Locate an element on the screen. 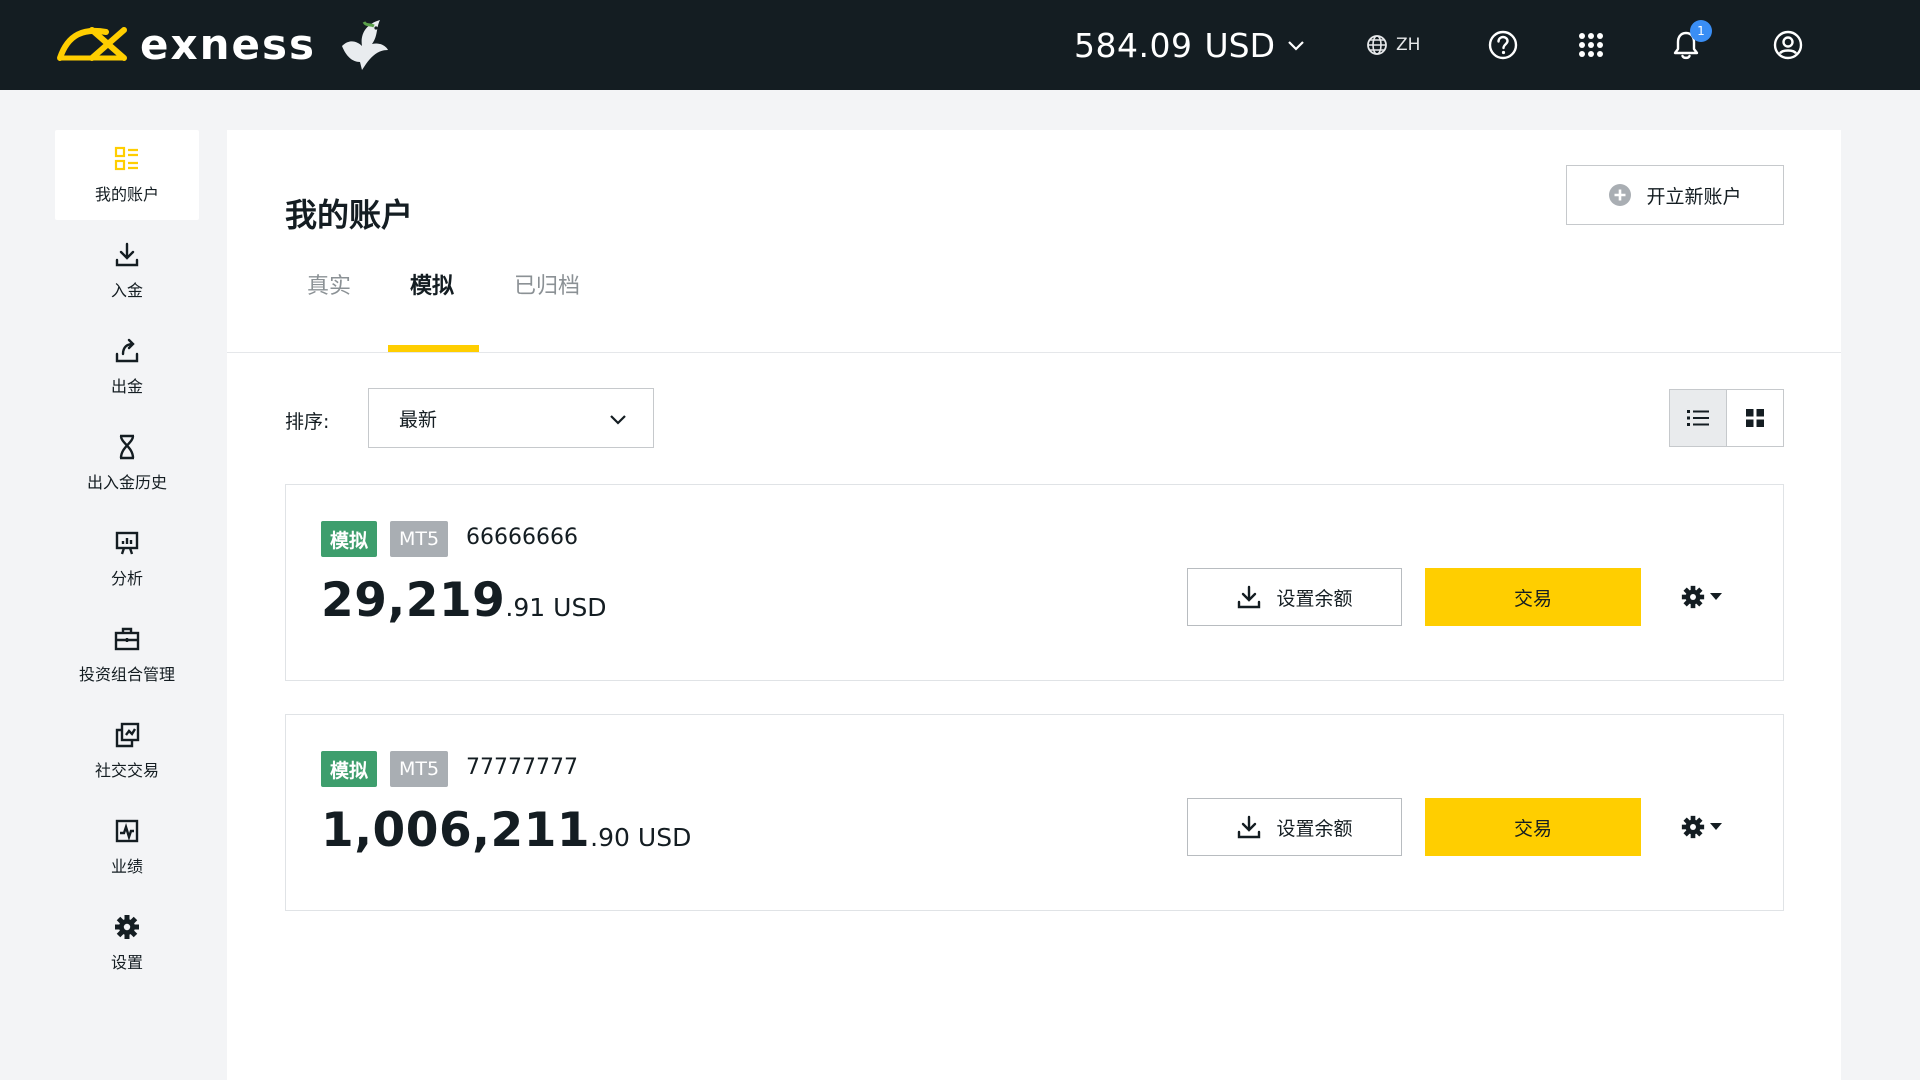 The height and width of the screenshot is (1080, 1920). sidebar-item-label: 分析 is located at coordinates (126, 578).